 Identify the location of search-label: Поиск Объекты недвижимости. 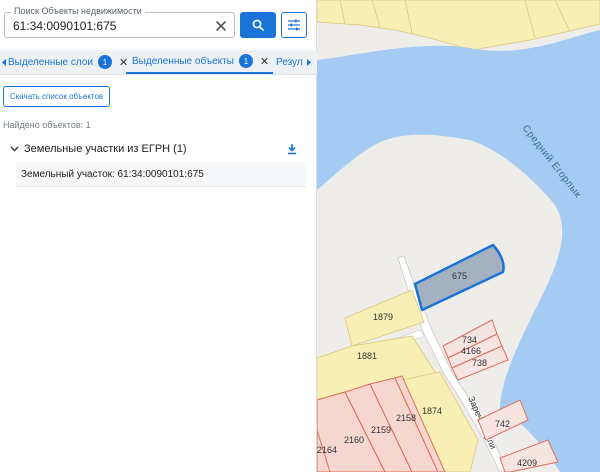
(78, 11).